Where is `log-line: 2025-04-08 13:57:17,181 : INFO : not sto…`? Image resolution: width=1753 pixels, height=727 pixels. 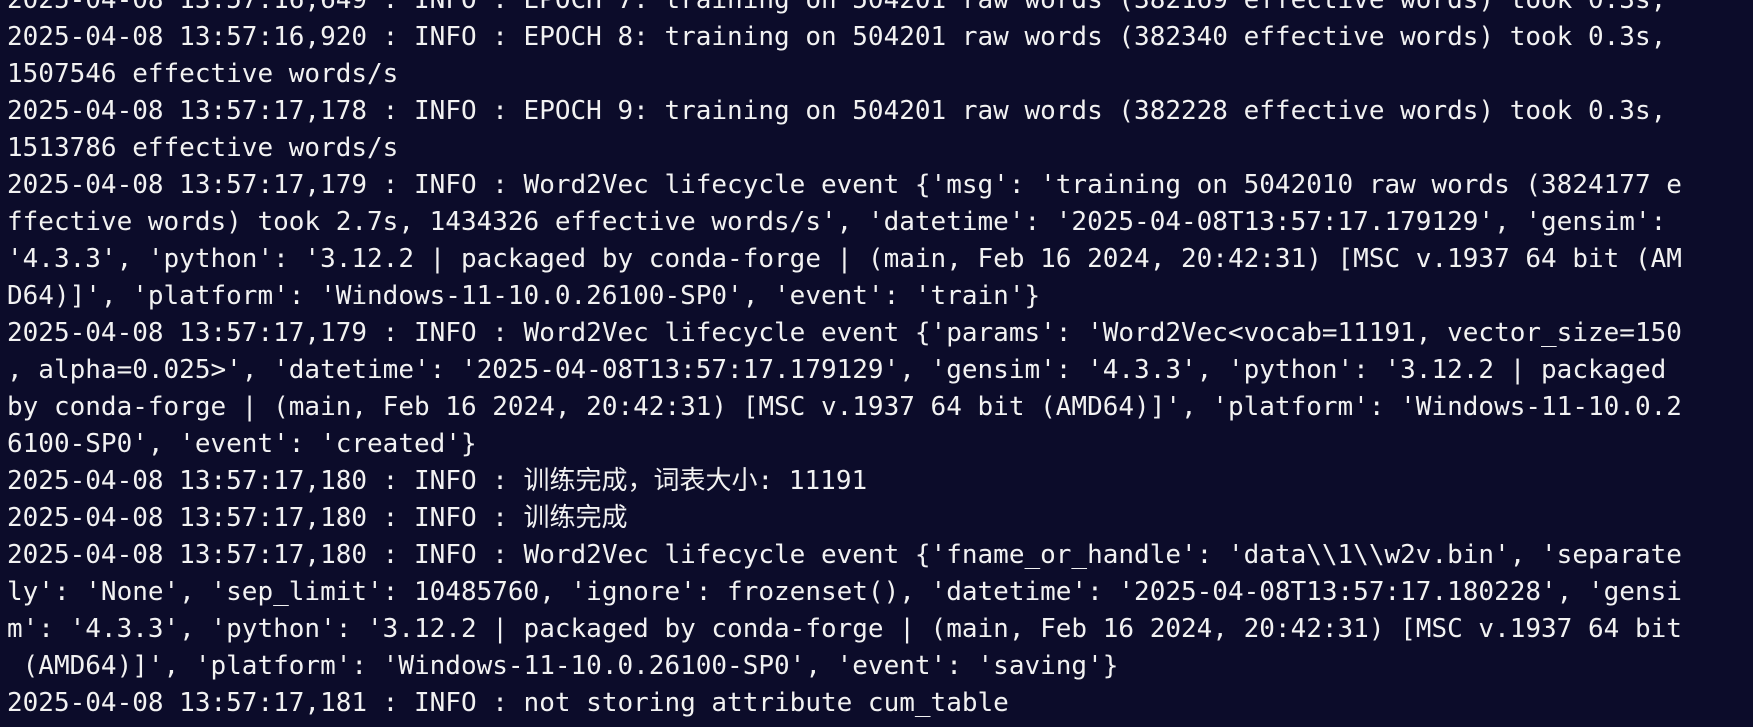 log-line: 2025-04-08 13:57:17,181 : INFO : not sto… is located at coordinates (508, 703).